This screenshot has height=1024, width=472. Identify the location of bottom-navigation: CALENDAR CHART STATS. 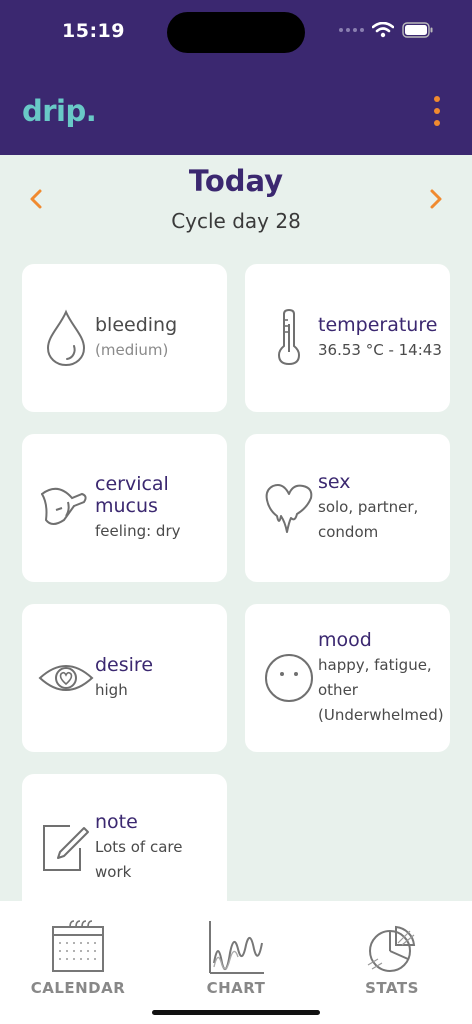
(236, 962).